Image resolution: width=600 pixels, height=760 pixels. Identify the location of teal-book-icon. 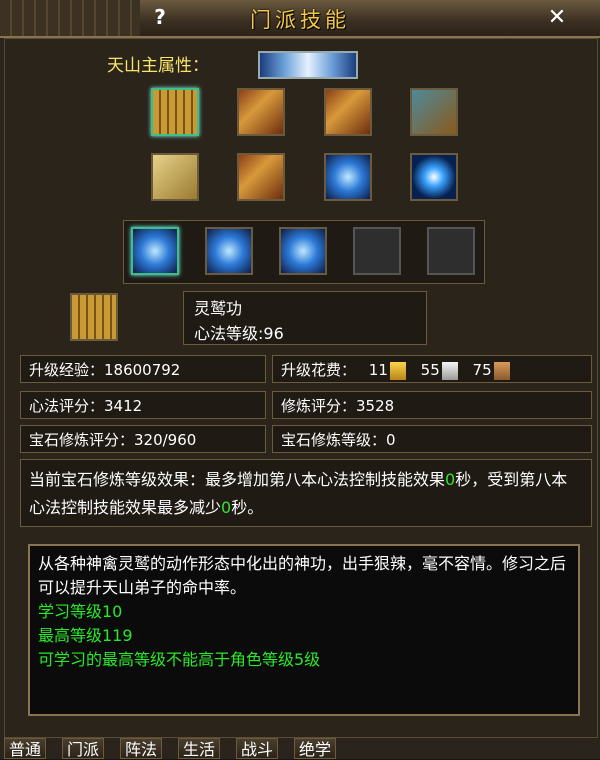
(434, 112).